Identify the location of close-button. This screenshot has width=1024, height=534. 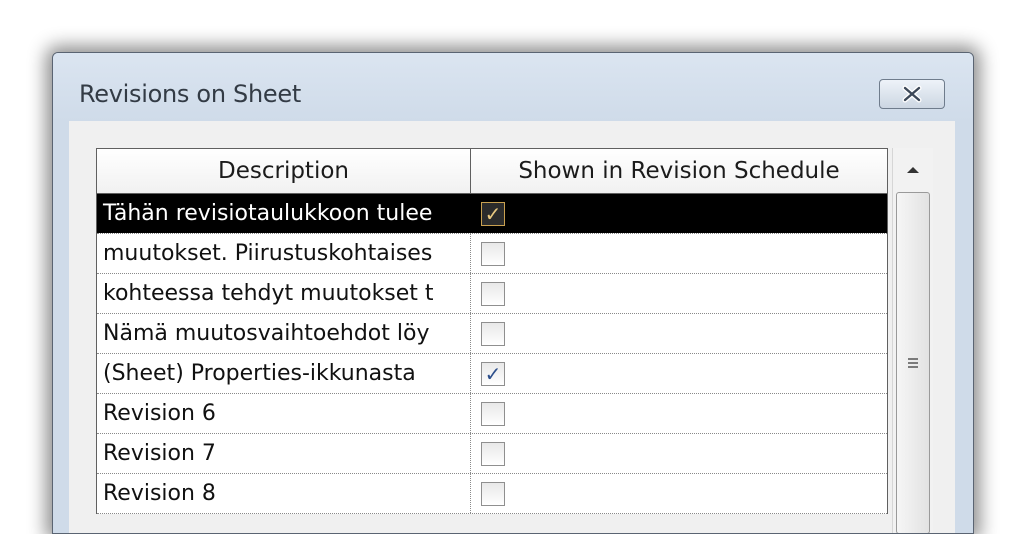
(912, 94).